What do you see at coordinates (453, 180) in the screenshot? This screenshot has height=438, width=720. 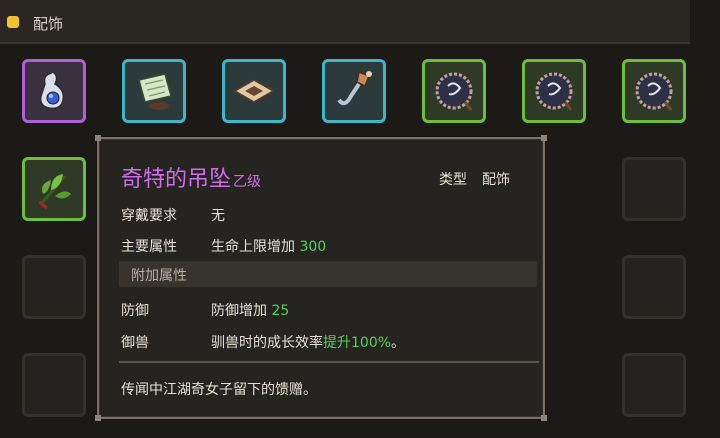 I see `type-label: 类型` at bounding box center [453, 180].